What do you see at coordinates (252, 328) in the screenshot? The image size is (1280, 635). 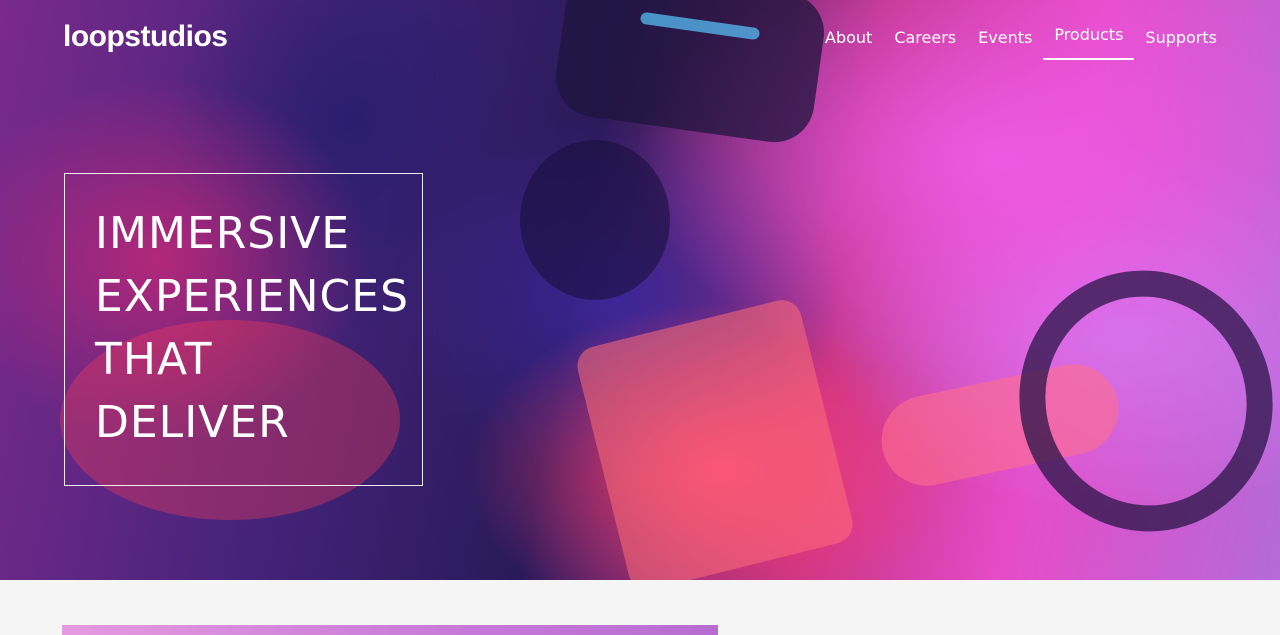 I see `hero-headline: IMMERSIVE EXPERIENCES THAT DELIVER` at bounding box center [252, 328].